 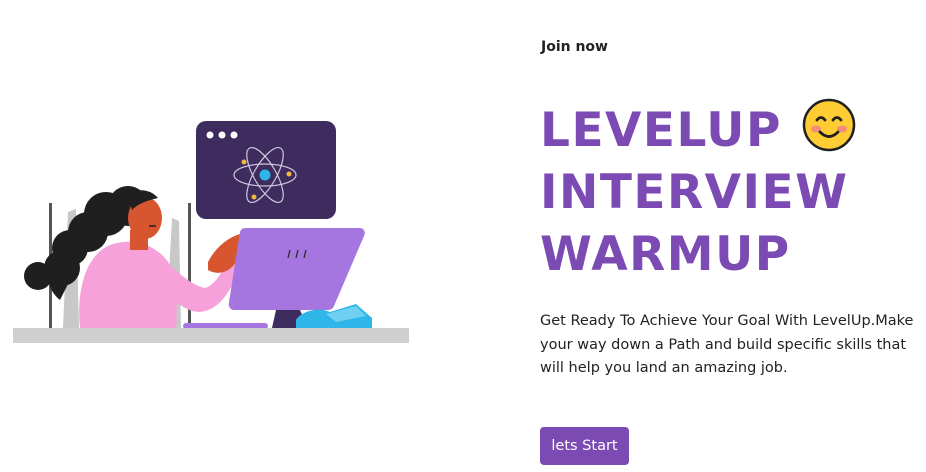 I want to click on smiling-face-emoji-icon, so click(x=829, y=125).